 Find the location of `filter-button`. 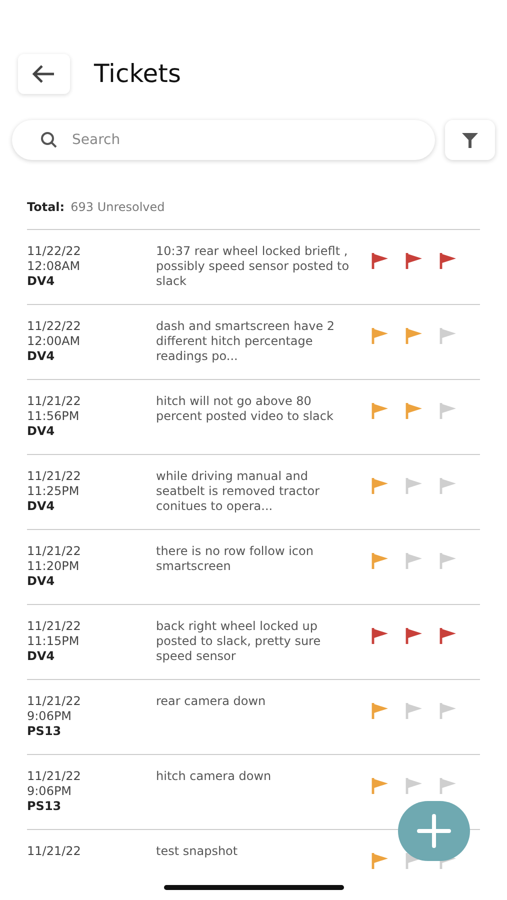

filter-button is located at coordinates (470, 140).